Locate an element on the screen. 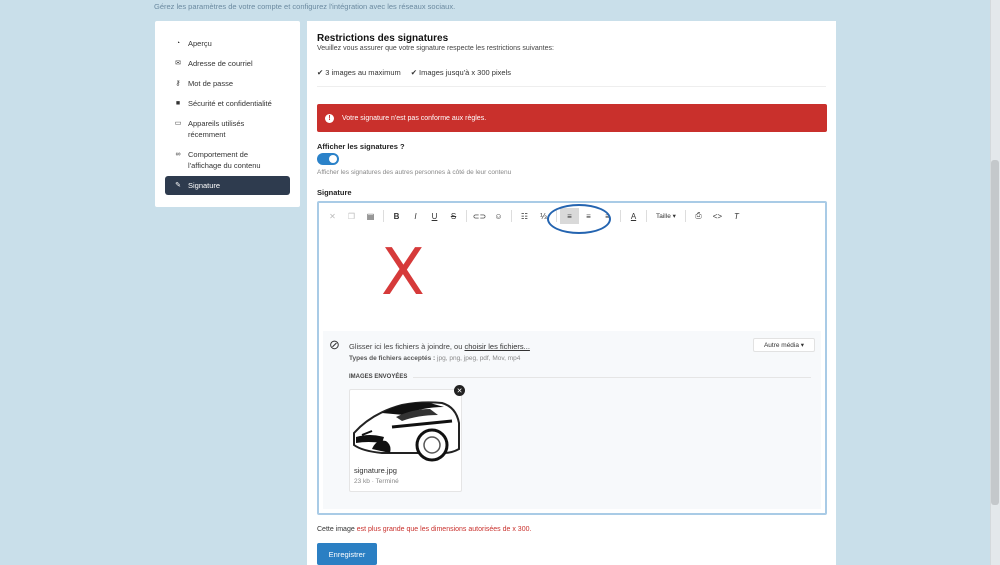 The width and height of the screenshot is (1000, 565). save-button: Enregistrer is located at coordinates (347, 554).